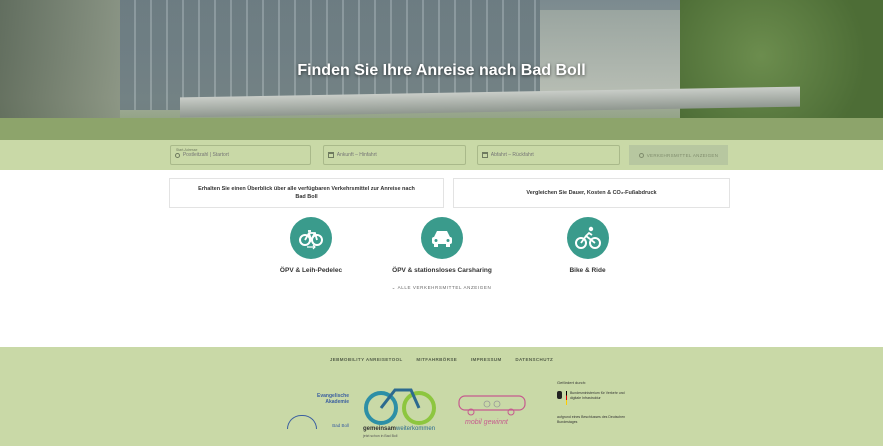  I want to click on mode-opv-carsharing: ÖPV & stationsloses Carsharing, so click(442, 245).